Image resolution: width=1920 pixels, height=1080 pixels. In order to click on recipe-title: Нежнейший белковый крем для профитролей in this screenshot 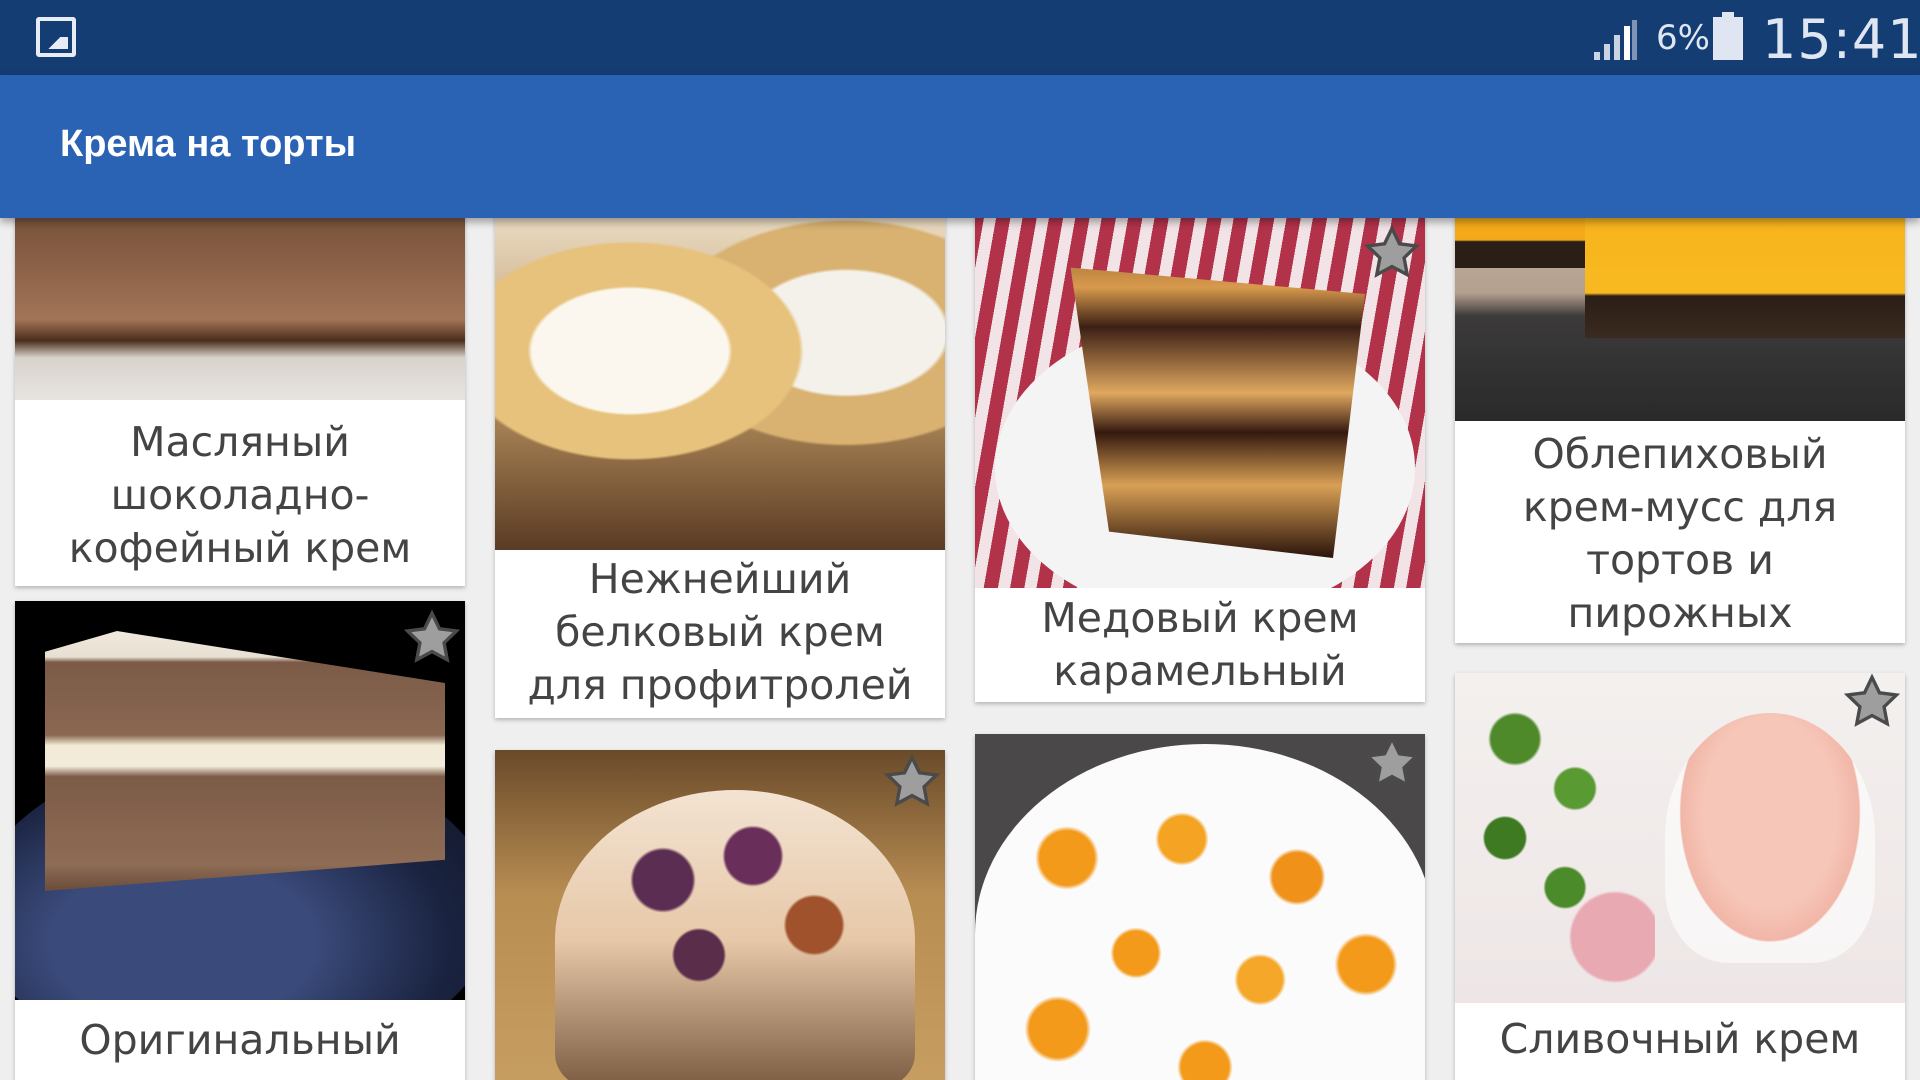, I will do `click(720, 632)`.